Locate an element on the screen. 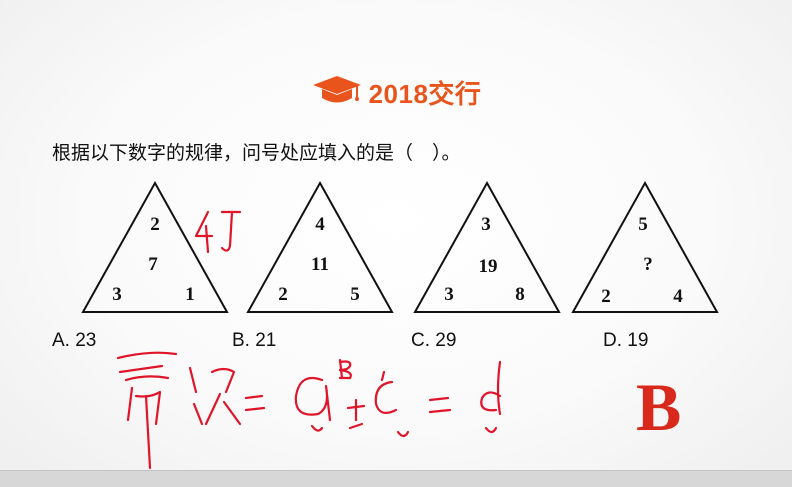 This screenshot has width=792, height=487. bottom-bar is located at coordinates (396, 478).